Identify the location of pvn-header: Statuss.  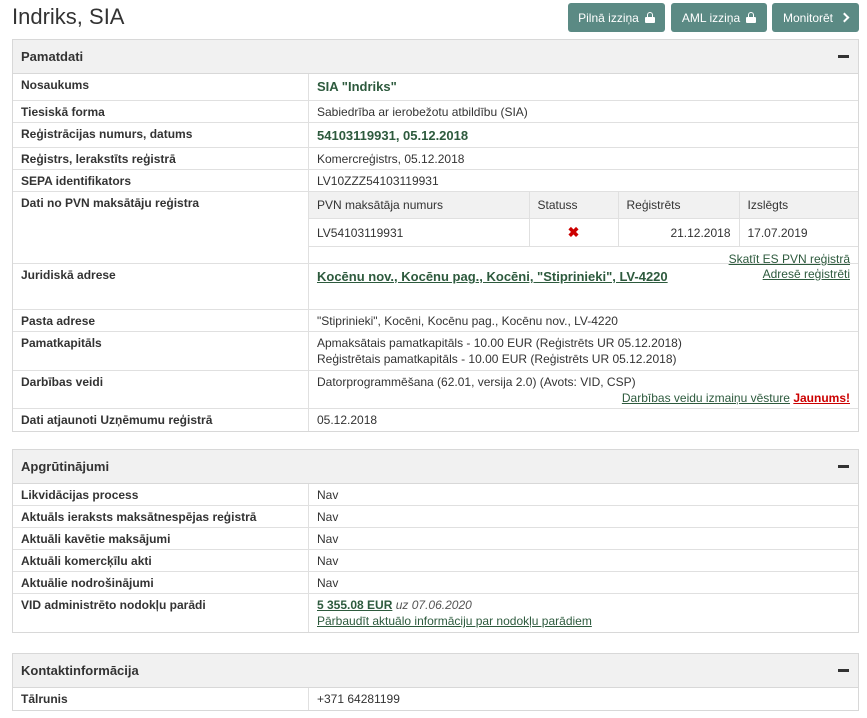
(574, 205).